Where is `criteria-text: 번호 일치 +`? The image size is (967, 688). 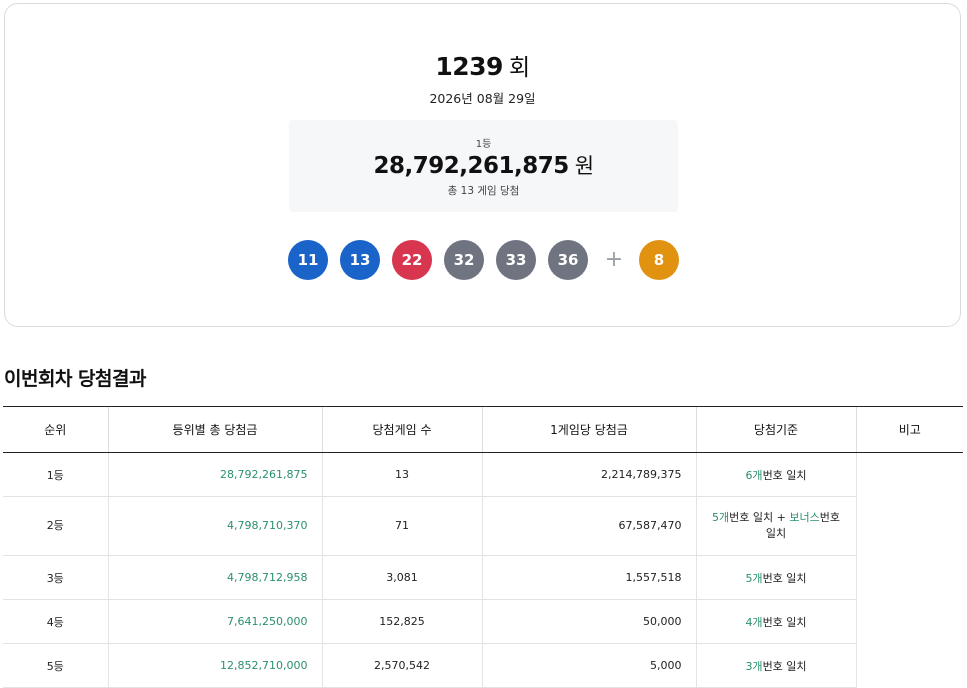
criteria-text: 번호 일치 + is located at coordinates (759, 517).